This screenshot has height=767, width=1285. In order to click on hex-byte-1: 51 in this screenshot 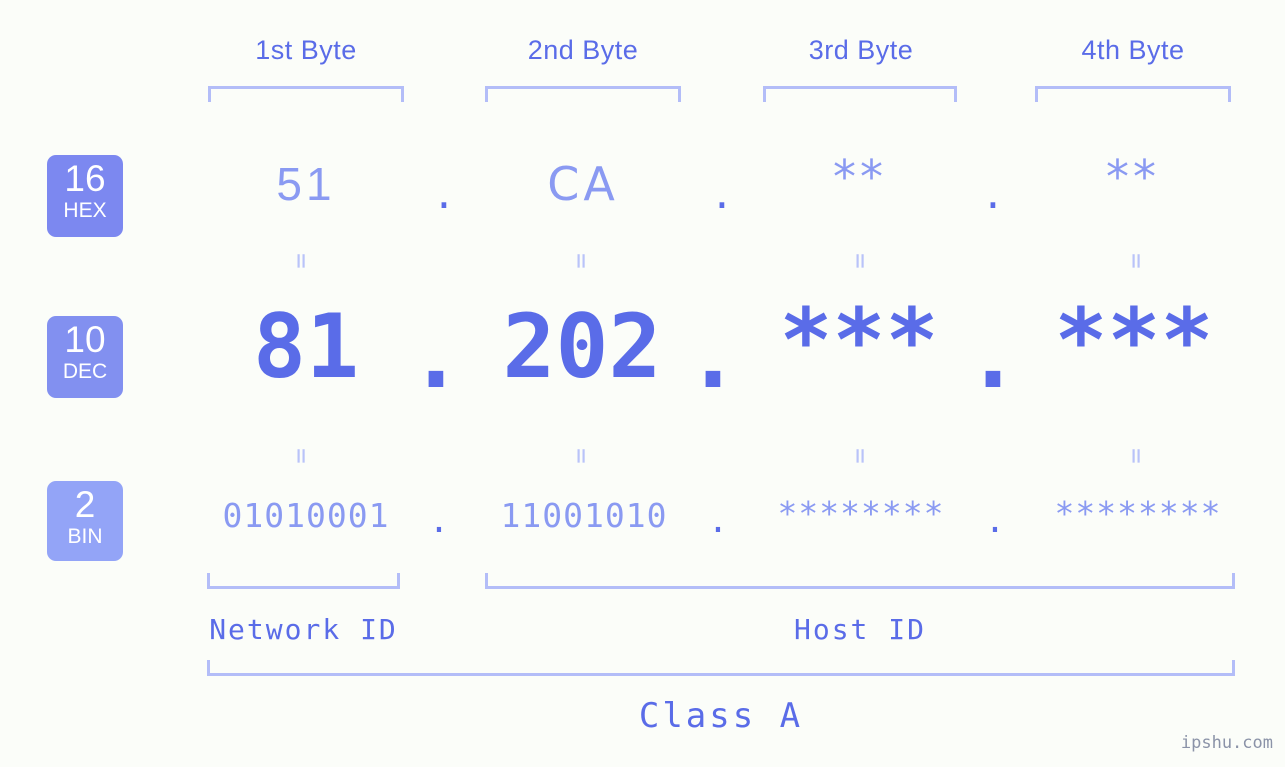, I will do `click(306, 184)`.